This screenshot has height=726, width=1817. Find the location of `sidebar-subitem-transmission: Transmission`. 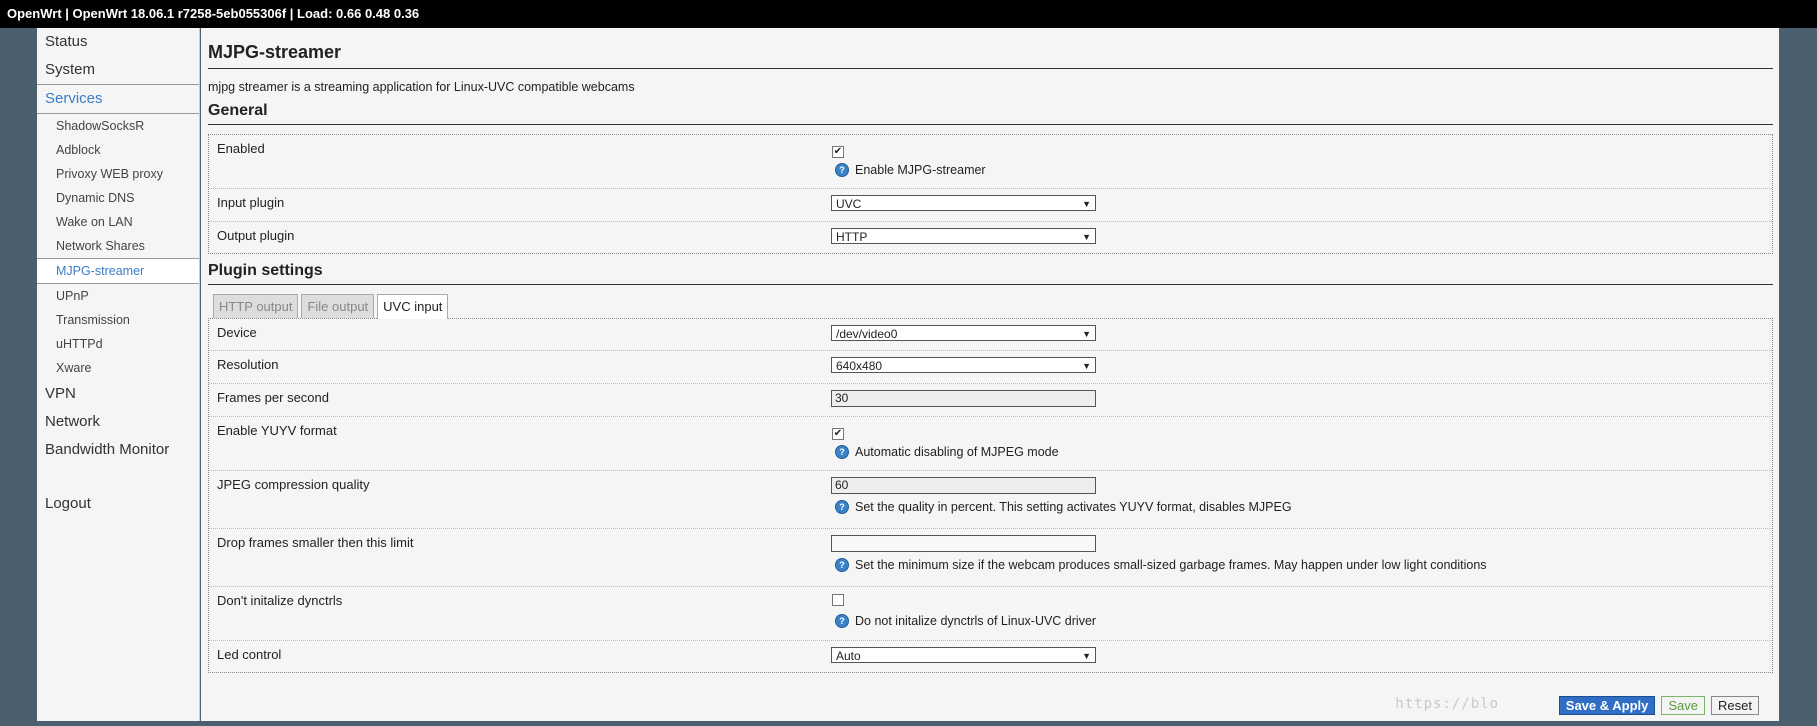

sidebar-subitem-transmission: Transmission is located at coordinates (118, 320).